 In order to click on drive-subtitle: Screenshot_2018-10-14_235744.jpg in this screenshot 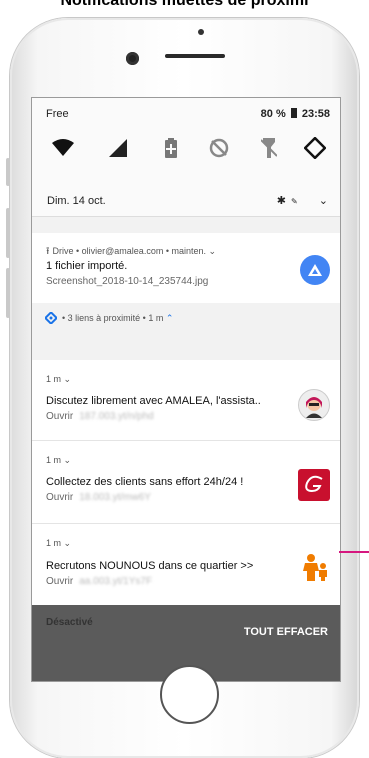, I will do `click(127, 281)`.